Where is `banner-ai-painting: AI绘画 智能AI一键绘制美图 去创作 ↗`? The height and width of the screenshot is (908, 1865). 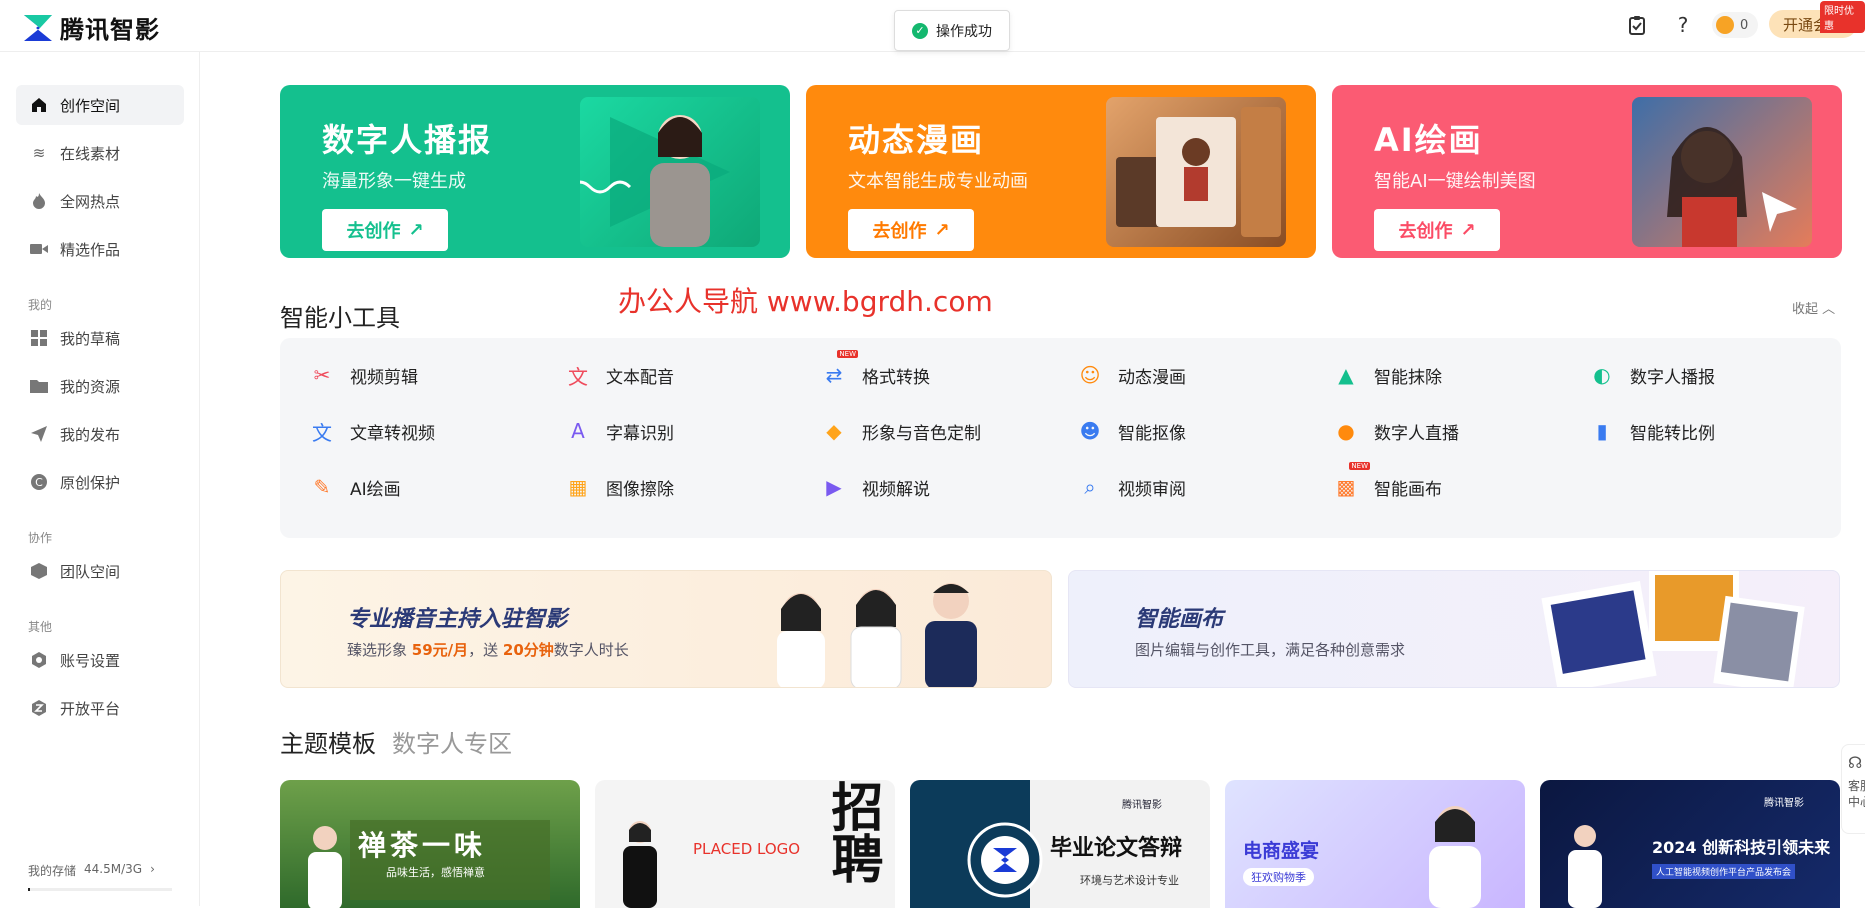
banner-ai-painting: AI绘画 智能AI一键绘制美图 去创作 ↗ is located at coordinates (1587, 171).